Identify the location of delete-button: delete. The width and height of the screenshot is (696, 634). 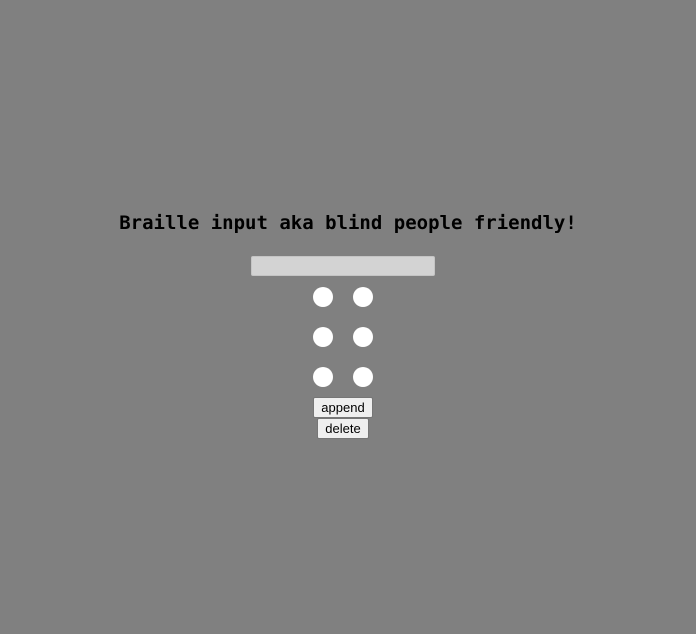
(343, 428).